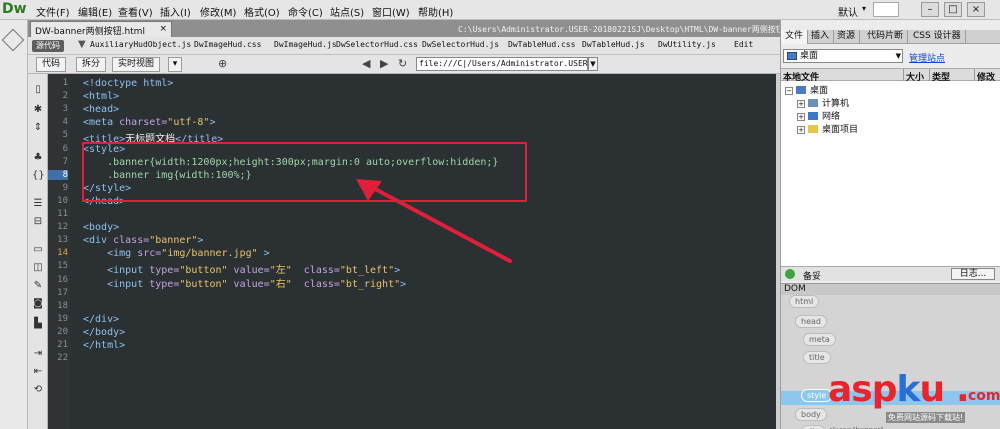 The image size is (1000, 429). What do you see at coordinates (95, 11) in the screenshot?
I see `menu-item: 编辑(E)` at bounding box center [95, 11].